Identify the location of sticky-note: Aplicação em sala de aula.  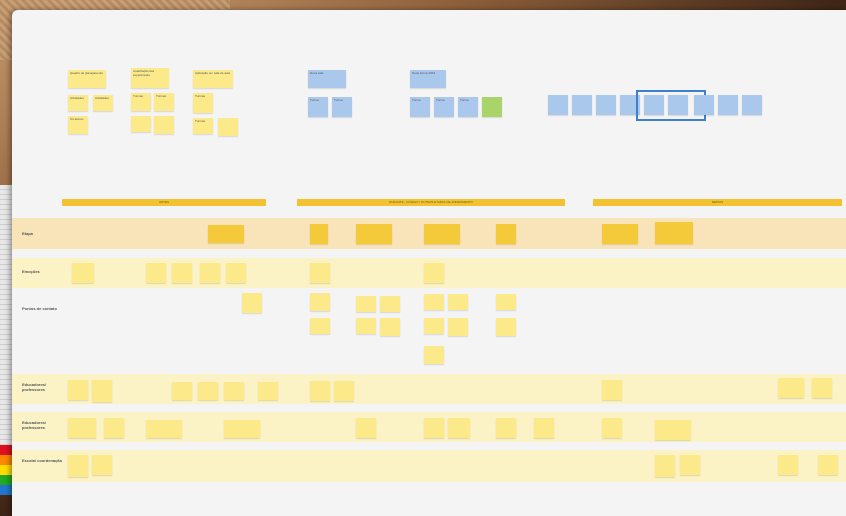
(213, 79).